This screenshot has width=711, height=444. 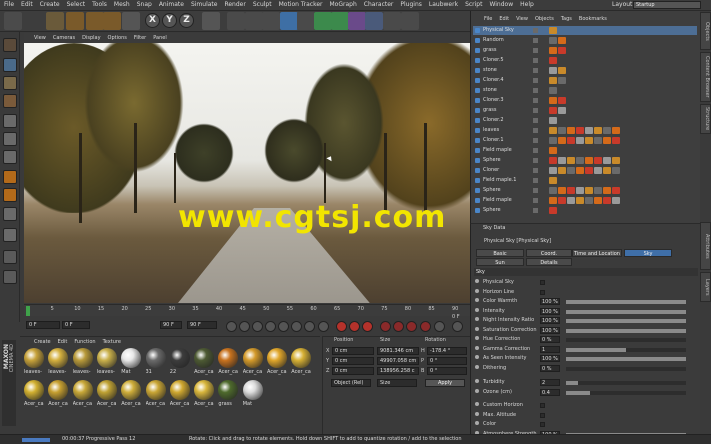 What do you see at coordinates (262, 5) in the screenshot?
I see `menu-sculpt: Sculpt` at bounding box center [262, 5].